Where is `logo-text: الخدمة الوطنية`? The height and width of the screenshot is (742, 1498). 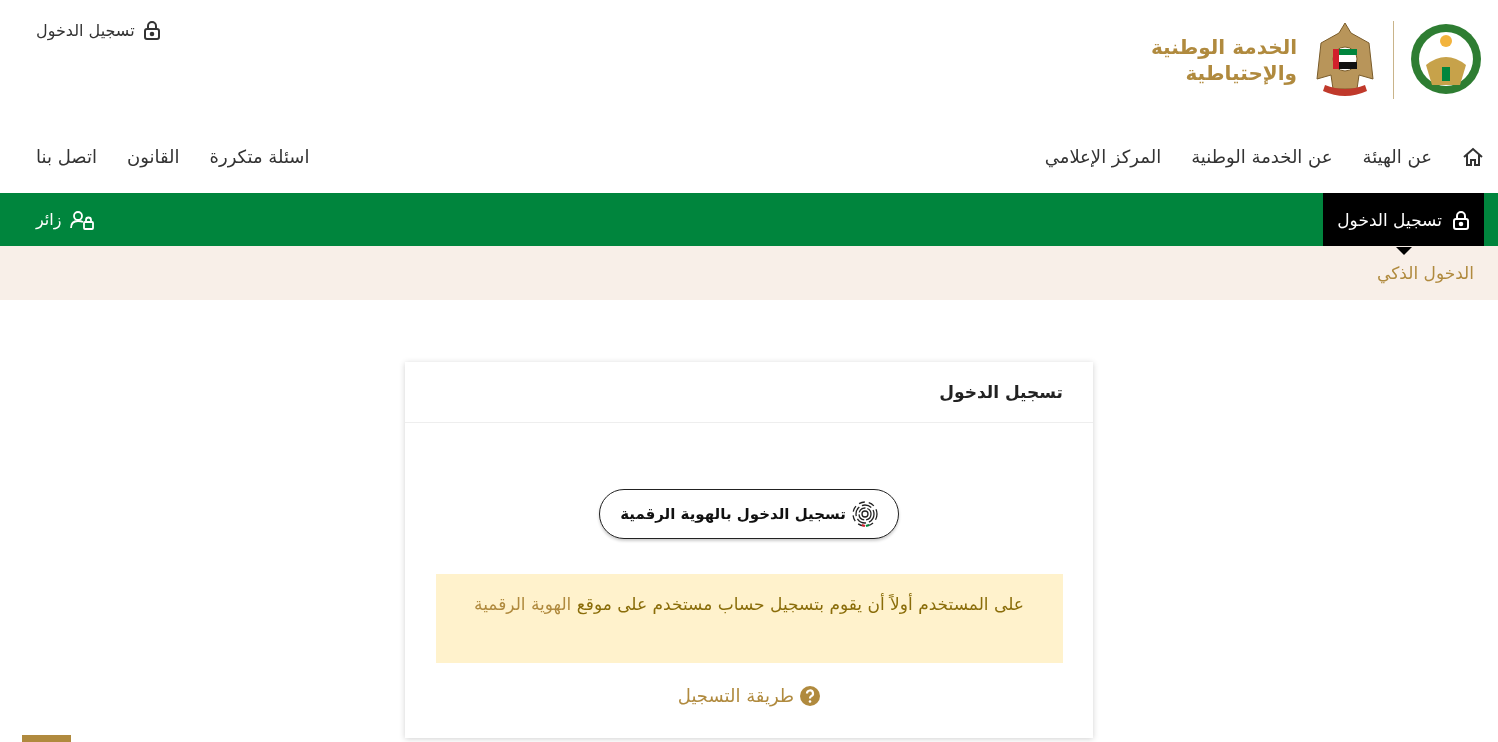 logo-text: الخدمة الوطنية is located at coordinates (1224, 47).